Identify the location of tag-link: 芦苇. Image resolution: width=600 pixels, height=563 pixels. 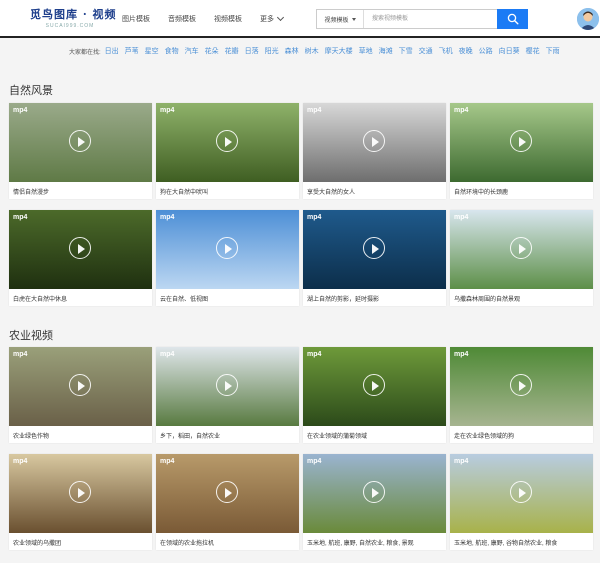
(132, 51).